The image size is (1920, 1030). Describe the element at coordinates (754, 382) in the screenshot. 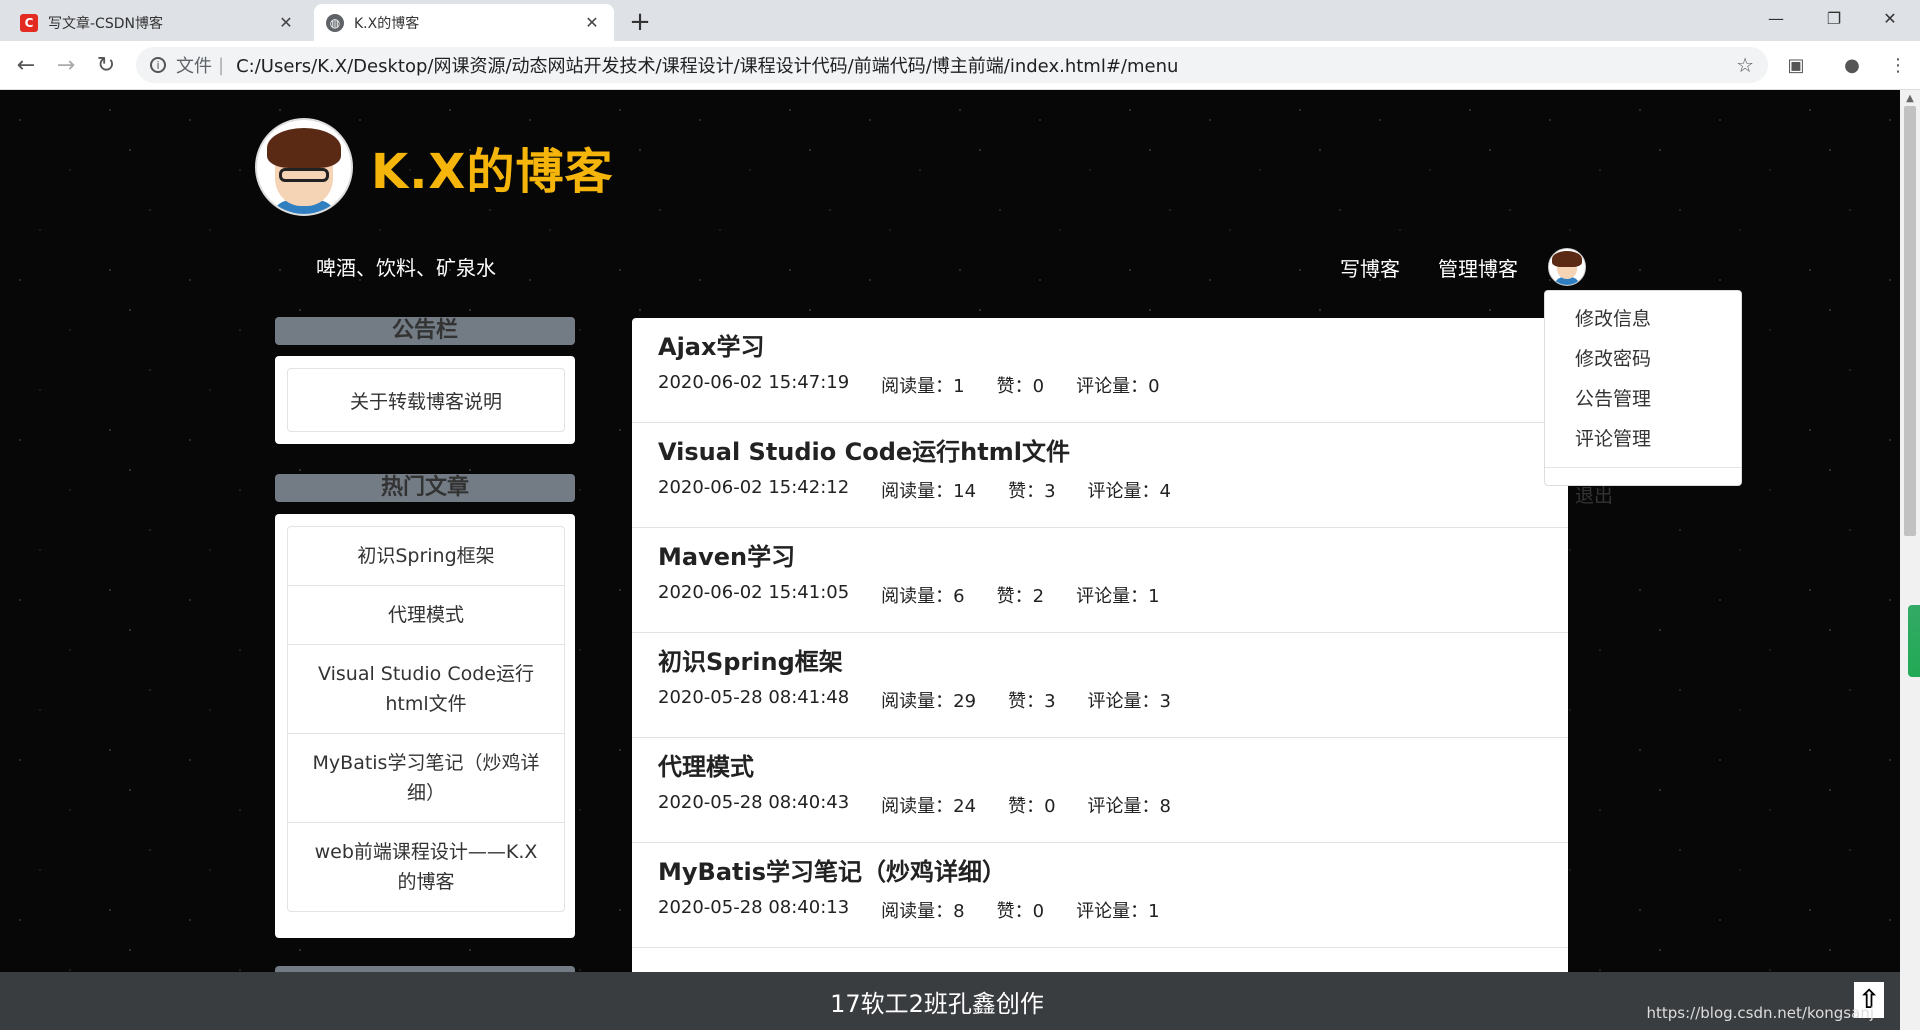

I see `post-time: 2020-06-02 15:47:19` at that location.